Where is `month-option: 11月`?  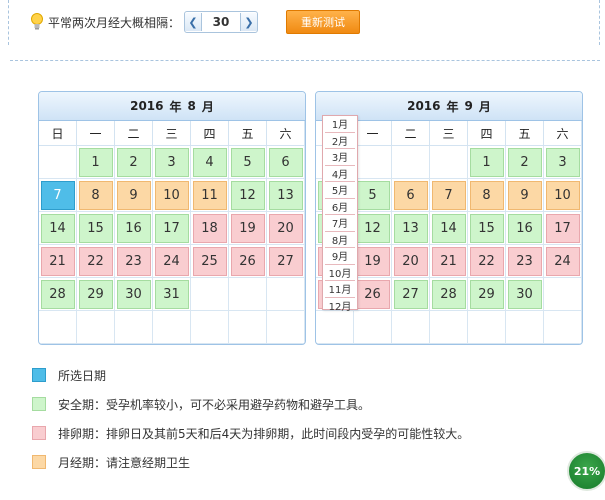
month-option: 11月 is located at coordinates (340, 289).